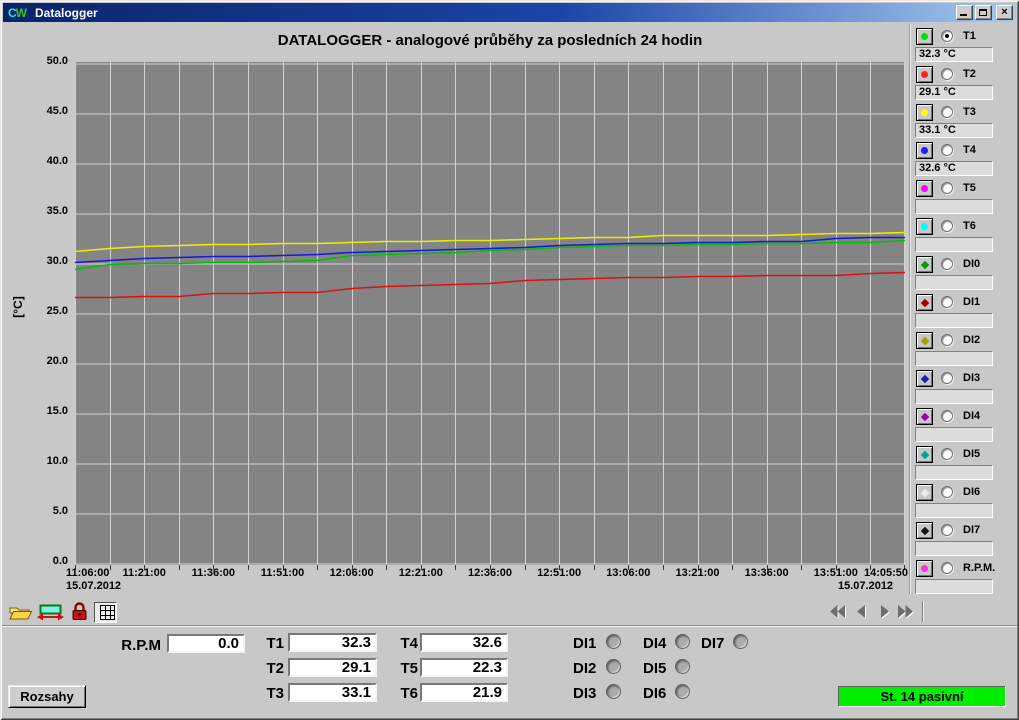 This screenshot has height=720, width=1019. Describe the element at coordinates (969, 74) in the screenshot. I see `channel-label: T2` at that location.